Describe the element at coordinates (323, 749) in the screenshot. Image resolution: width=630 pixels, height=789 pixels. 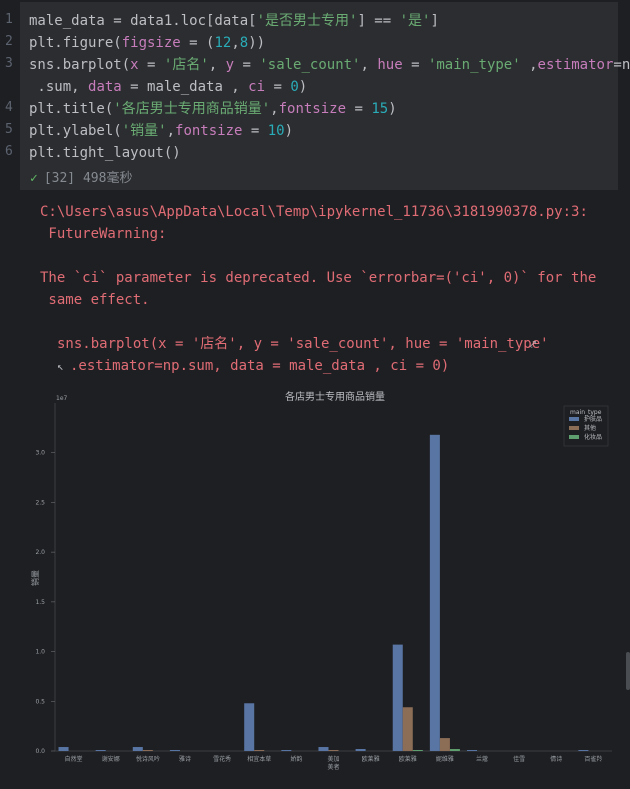
I see `bar-护肤品-7` at that location.